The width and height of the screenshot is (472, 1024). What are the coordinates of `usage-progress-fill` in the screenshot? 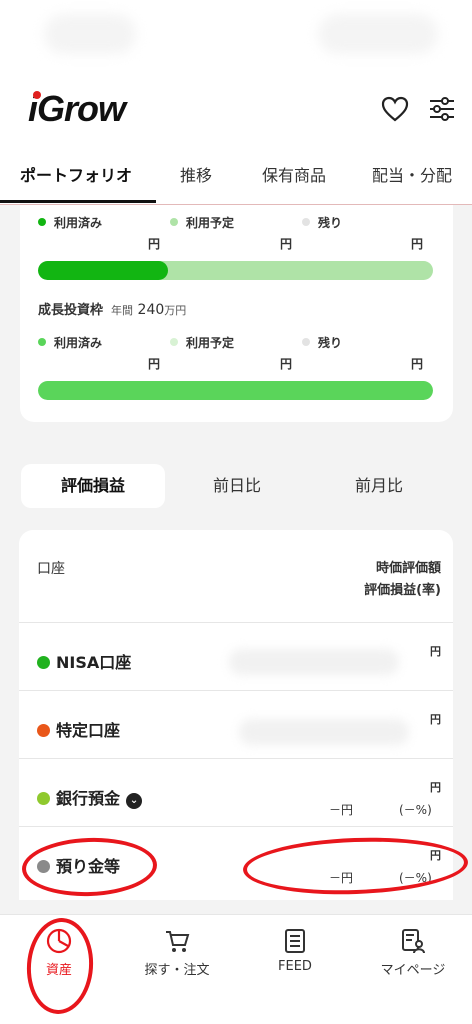 It's located at (103, 270).